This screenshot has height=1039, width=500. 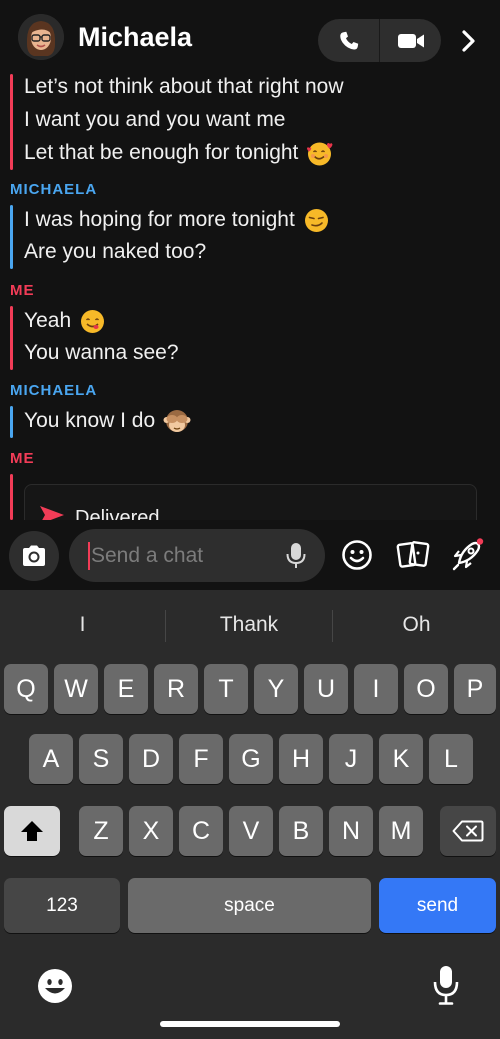 What do you see at coordinates (326, 689) in the screenshot?
I see `key-u: U` at bounding box center [326, 689].